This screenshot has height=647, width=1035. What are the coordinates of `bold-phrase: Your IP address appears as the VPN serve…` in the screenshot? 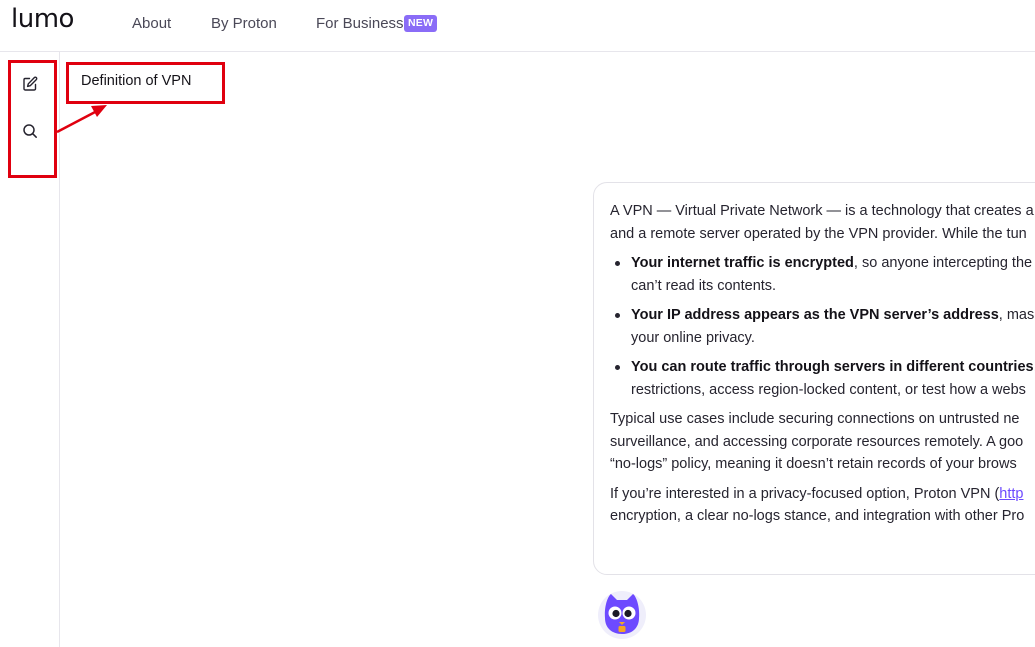 It's located at (815, 315).